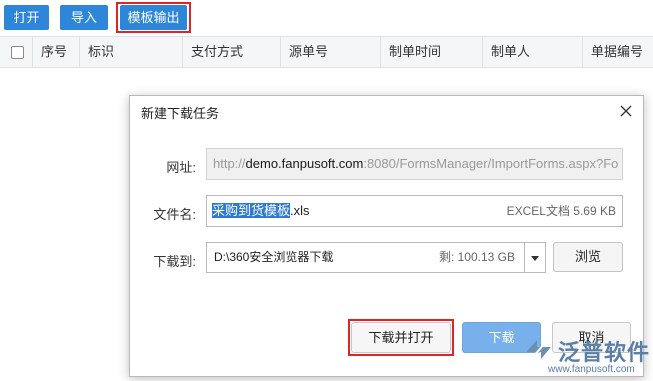  What do you see at coordinates (331, 52) in the screenshot?
I see `column-header-source-order: 源单号` at bounding box center [331, 52].